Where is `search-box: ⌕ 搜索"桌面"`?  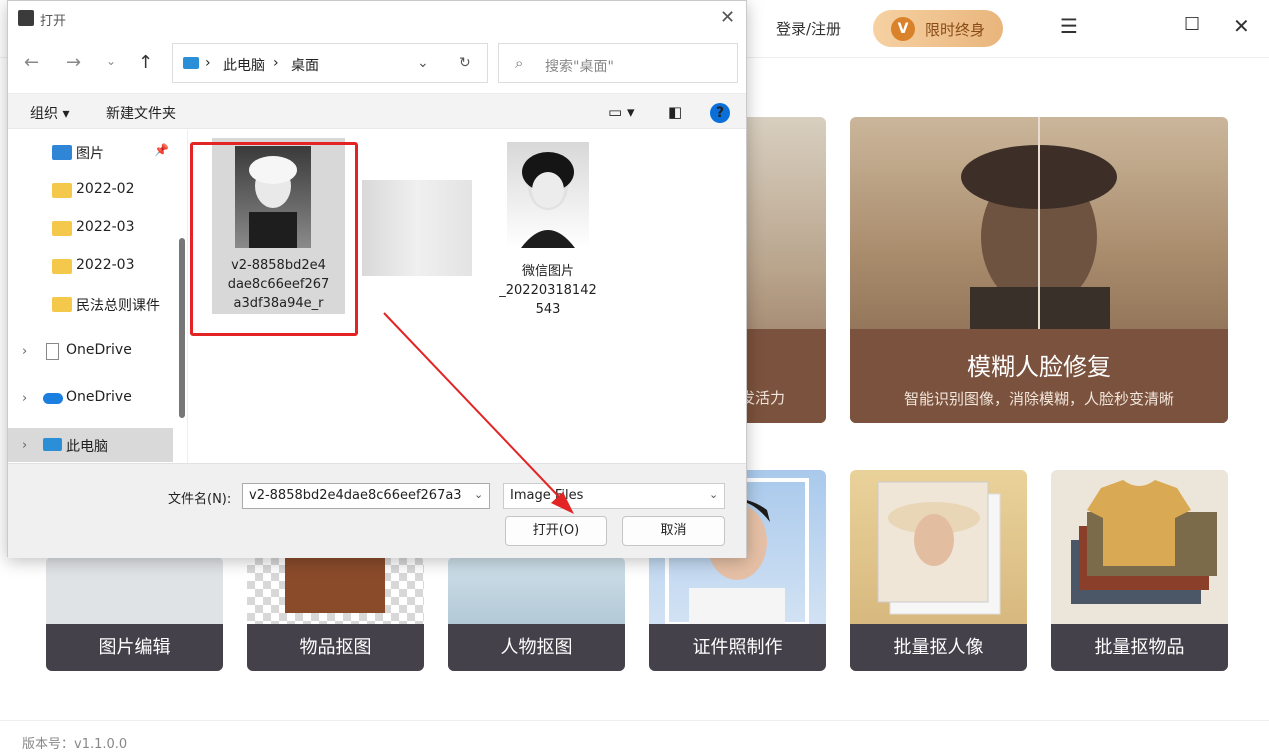
search-box: ⌕ 搜索"桌面" is located at coordinates (618, 63).